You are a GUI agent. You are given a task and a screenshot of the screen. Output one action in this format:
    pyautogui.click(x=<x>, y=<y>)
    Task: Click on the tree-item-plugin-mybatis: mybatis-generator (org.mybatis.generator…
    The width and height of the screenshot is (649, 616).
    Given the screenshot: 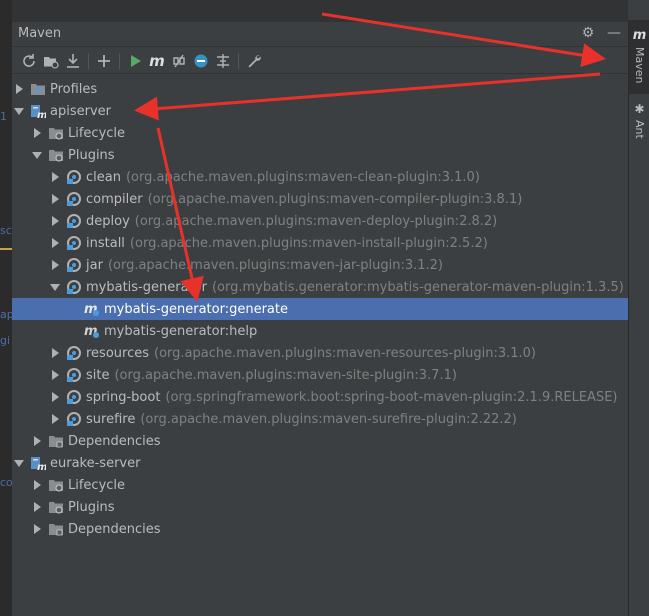 What is the action you would take?
    pyautogui.click(x=320, y=287)
    